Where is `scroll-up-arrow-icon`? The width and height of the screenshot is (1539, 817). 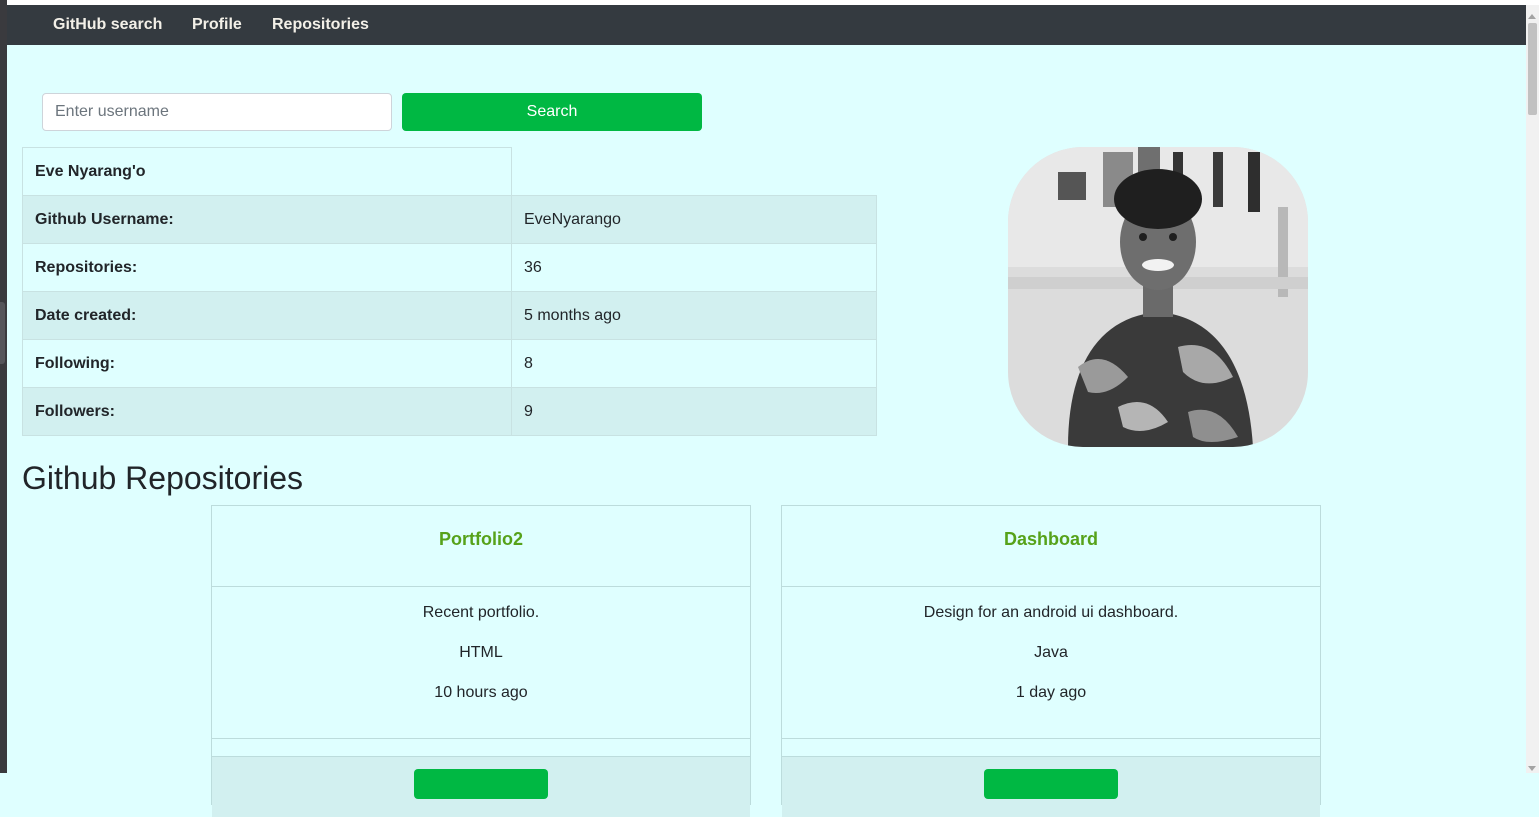 scroll-up-arrow-icon is located at coordinates (1532, 16).